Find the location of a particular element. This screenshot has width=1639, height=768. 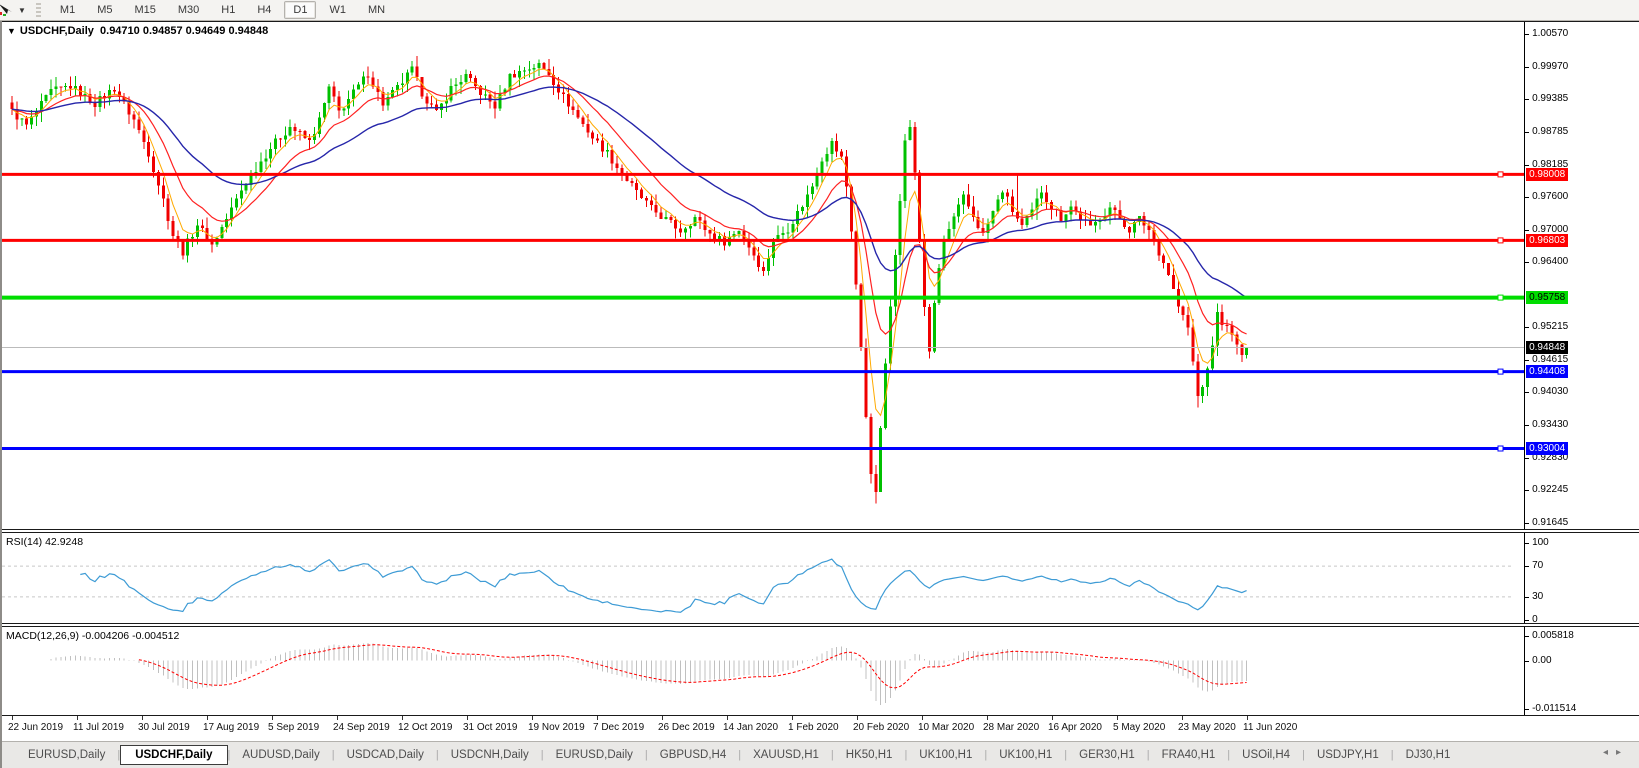

rsi-plot-area: RSI(14) 42.9248 is located at coordinates (763, 578).